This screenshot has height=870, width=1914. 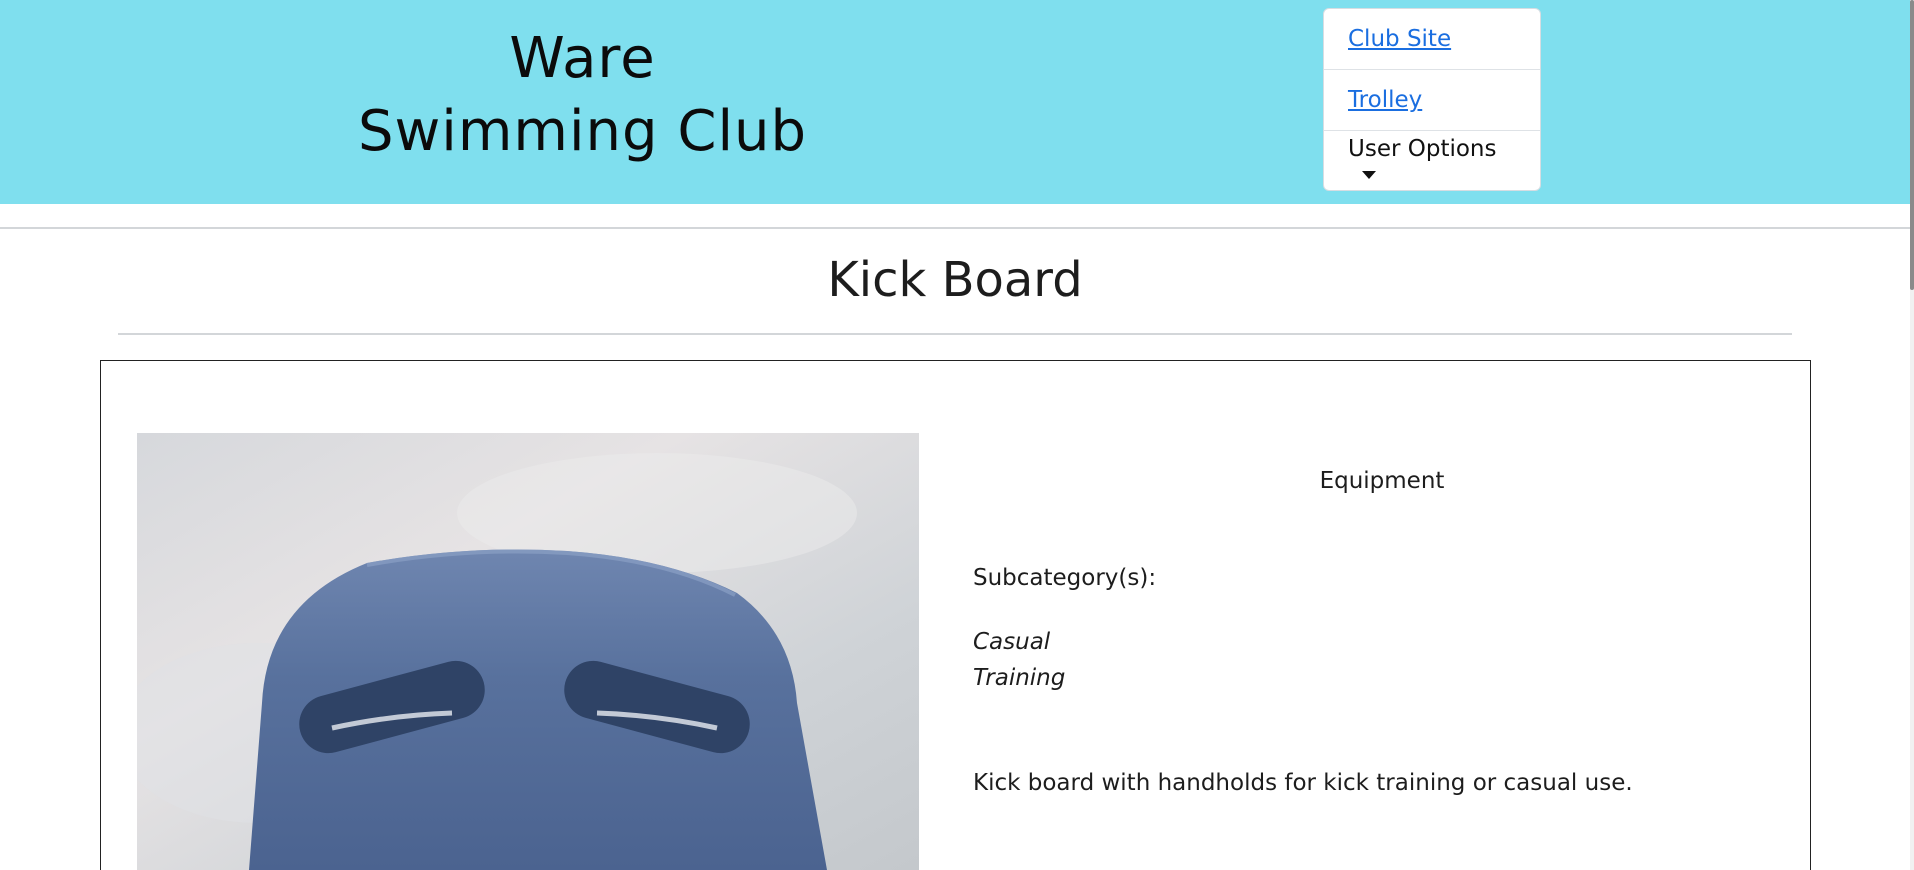 I want to click on product-category: Equipment, so click(x=1382, y=481).